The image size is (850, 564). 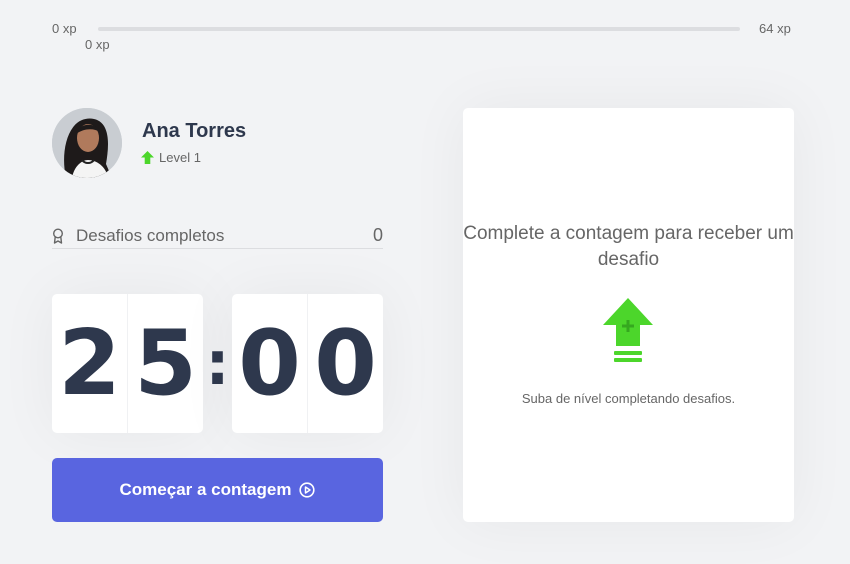 What do you see at coordinates (58, 235) in the screenshot?
I see `medal-icon` at bounding box center [58, 235].